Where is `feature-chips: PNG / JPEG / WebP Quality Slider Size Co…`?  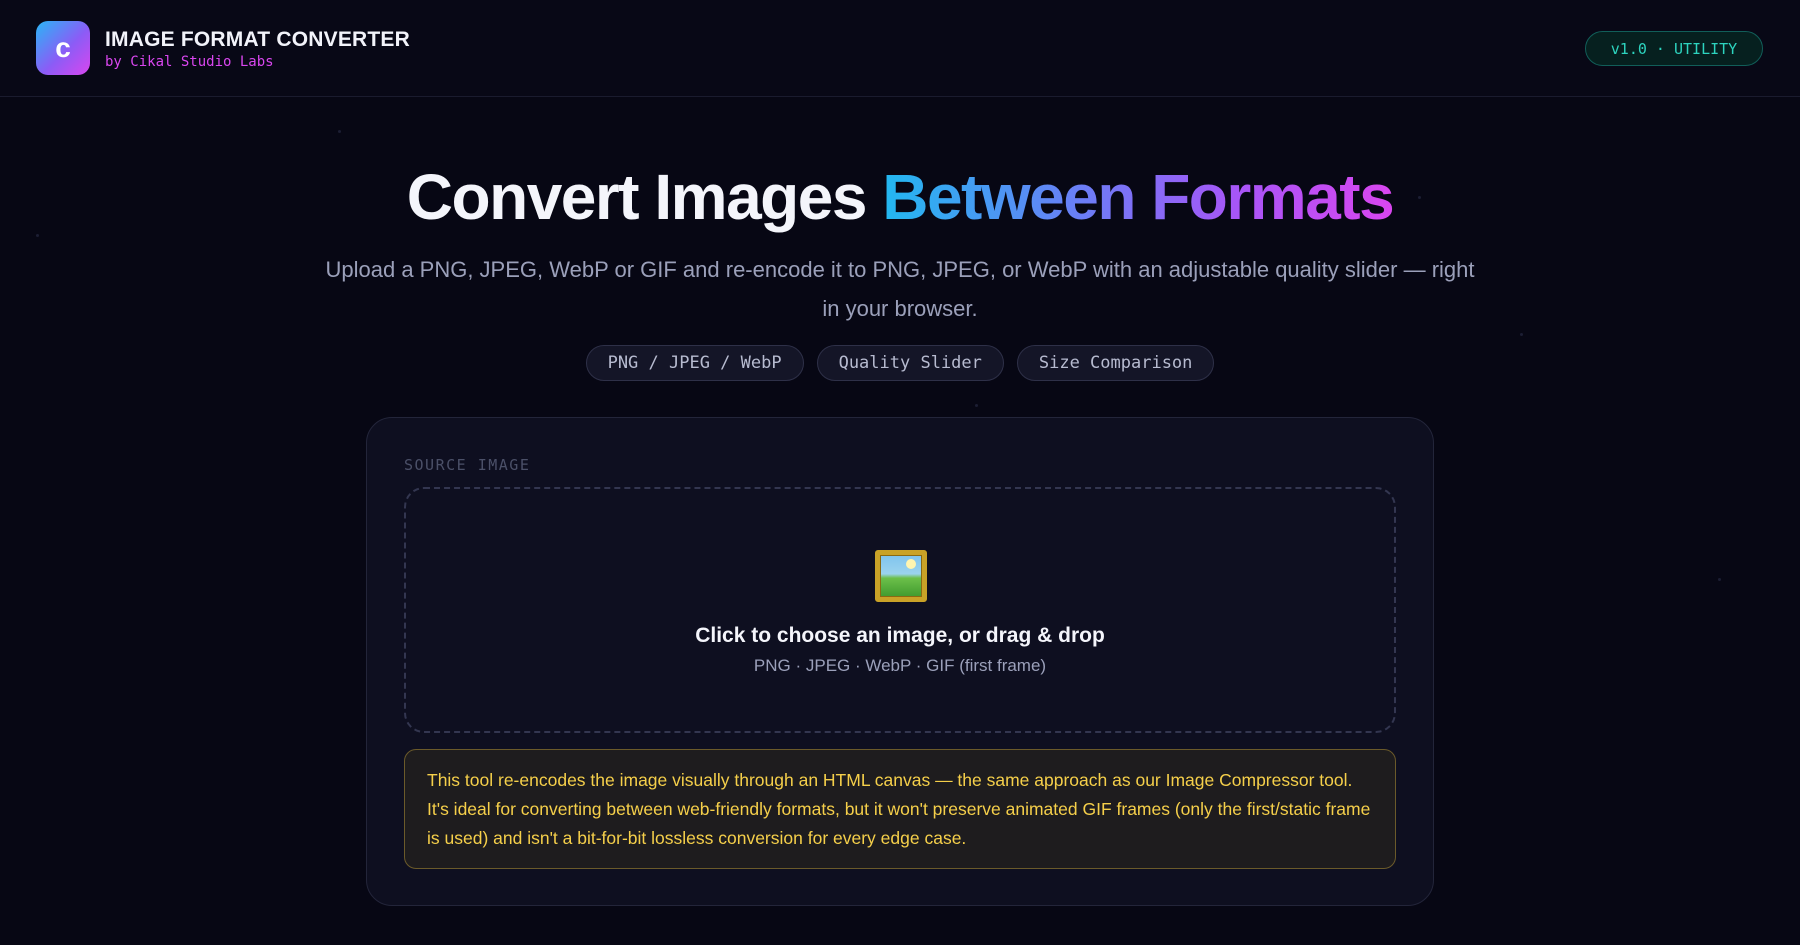 feature-chips: PNG / JPEG / WebP Quality Slider Size Co… is located at coordinates (900, 363).